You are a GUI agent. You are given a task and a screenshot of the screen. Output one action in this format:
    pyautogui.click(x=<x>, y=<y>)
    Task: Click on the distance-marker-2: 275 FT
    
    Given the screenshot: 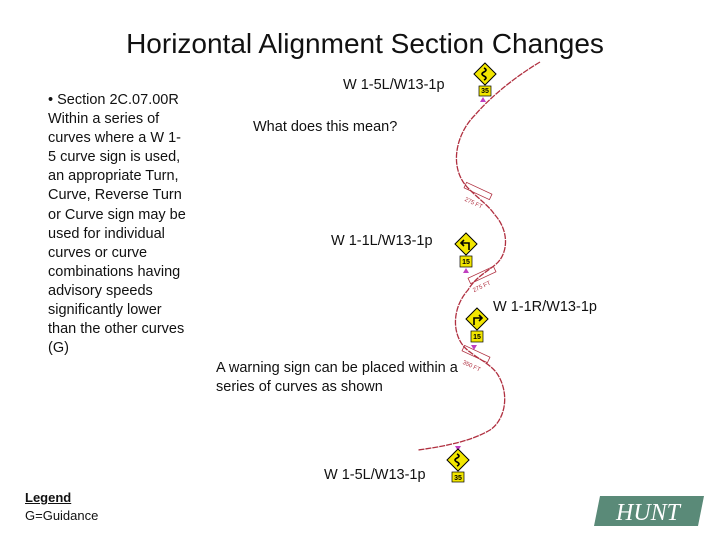 What is the action you would take?
    pyautogui.click(x=482, y=279)
    